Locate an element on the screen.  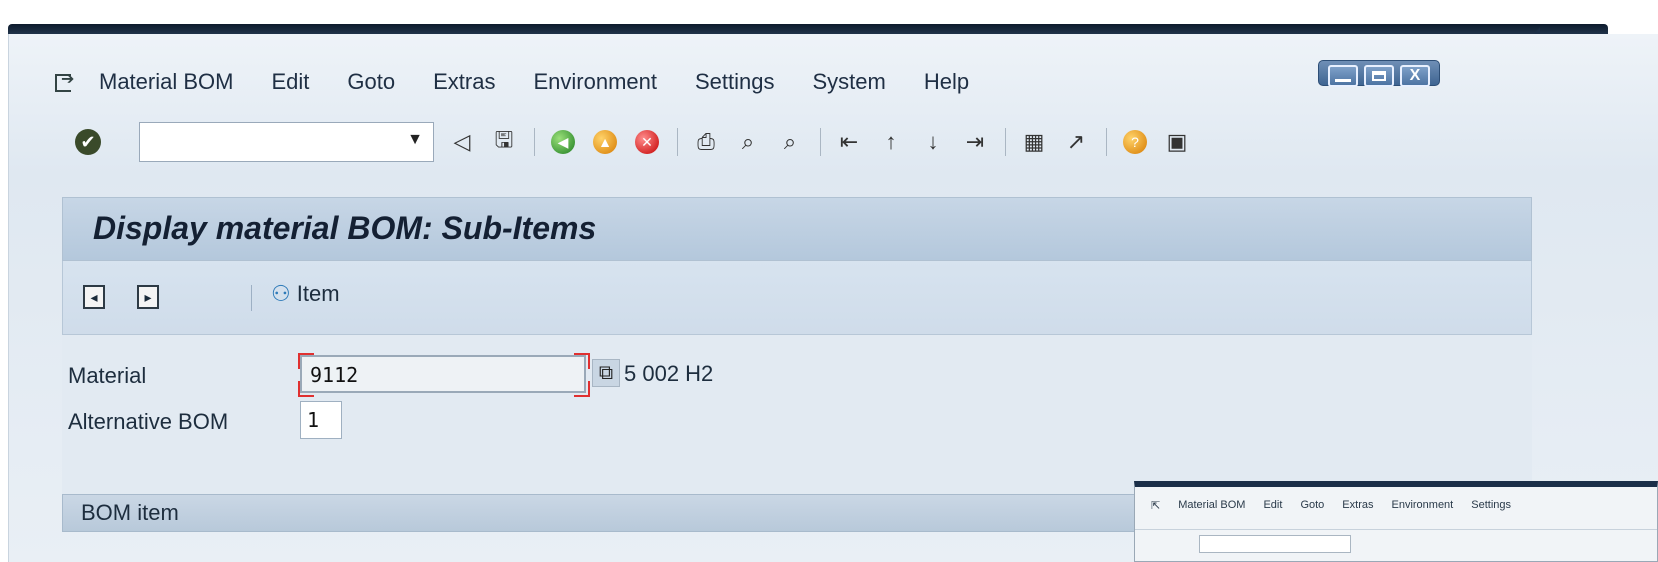
menu-system: System is located at coordinates (848, 82).